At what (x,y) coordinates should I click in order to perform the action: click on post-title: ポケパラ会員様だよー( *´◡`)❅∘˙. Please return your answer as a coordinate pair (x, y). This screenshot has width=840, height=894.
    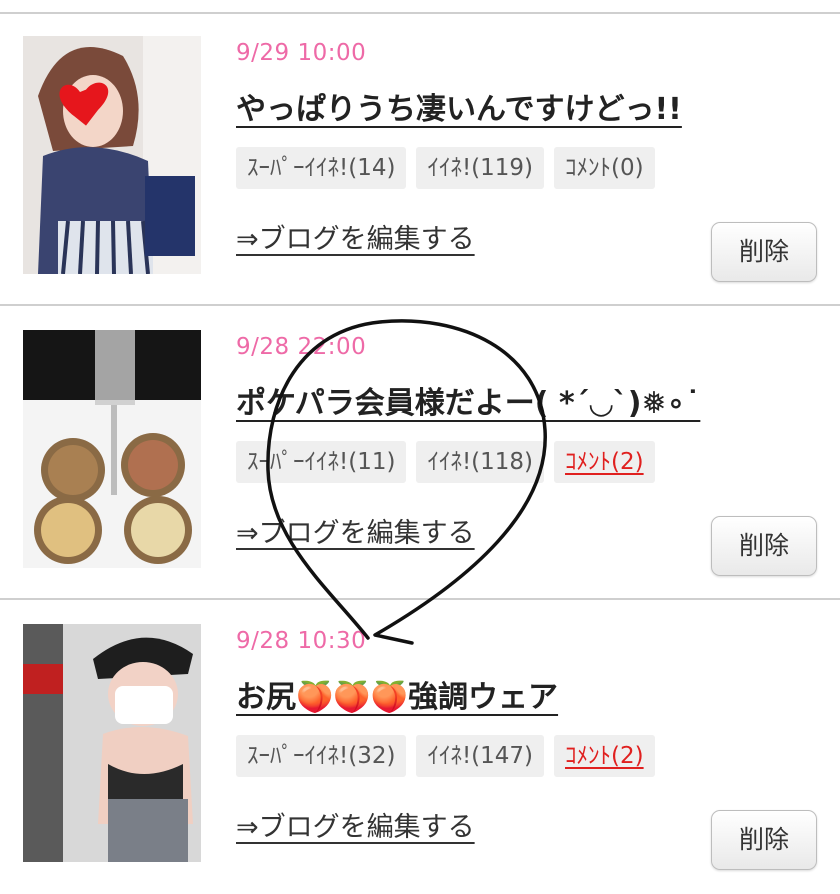
    Looking at the image, I should click on (468, 400).